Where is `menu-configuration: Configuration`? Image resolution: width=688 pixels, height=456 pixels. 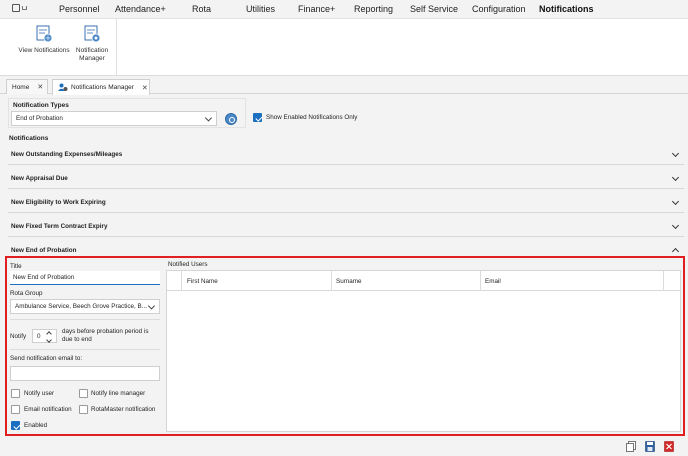 menu-configuration: Configuration is located at coordinates (499, 9).